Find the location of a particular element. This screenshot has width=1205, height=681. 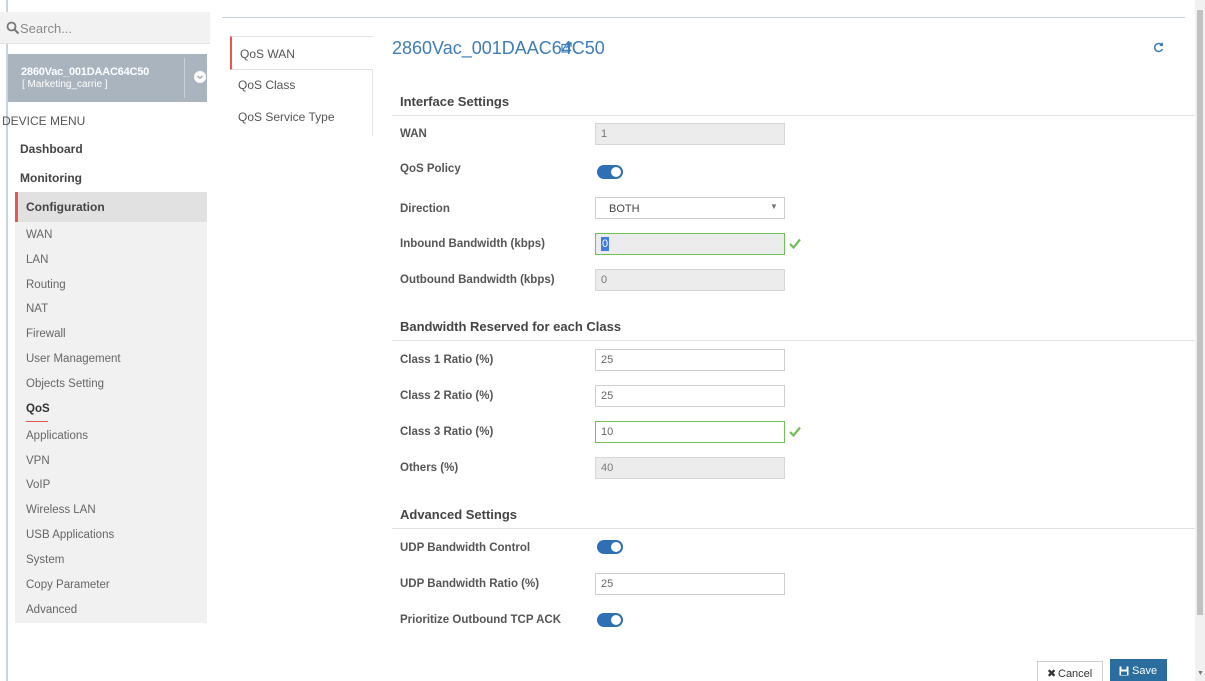

dropdown-caret-icon: ▼ is located at coordinates (774, 206).